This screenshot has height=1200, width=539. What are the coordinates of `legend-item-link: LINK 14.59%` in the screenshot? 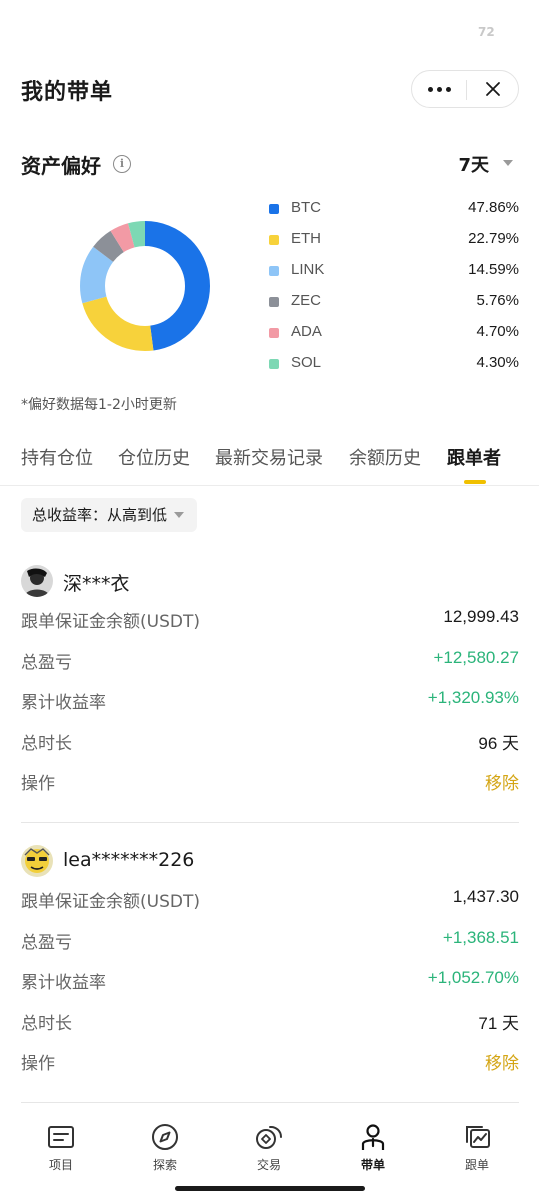 It's located at (394, 273).